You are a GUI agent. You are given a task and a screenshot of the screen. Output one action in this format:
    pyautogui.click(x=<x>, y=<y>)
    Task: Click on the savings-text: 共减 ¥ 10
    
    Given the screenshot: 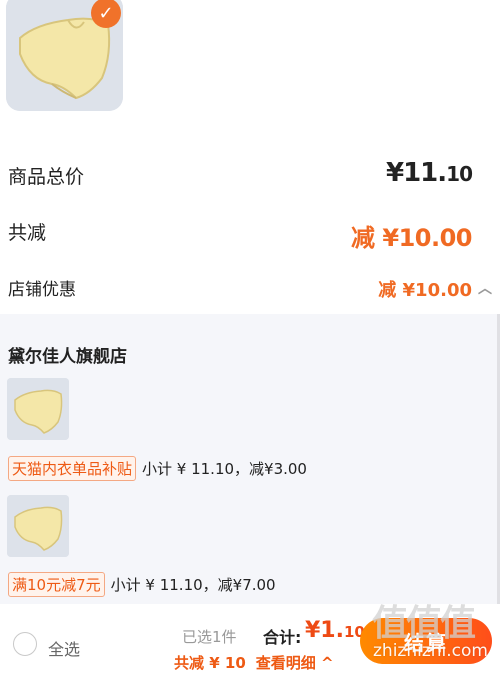 What is the action you would take?
    pyautogui.click(x=210, y=663)
    